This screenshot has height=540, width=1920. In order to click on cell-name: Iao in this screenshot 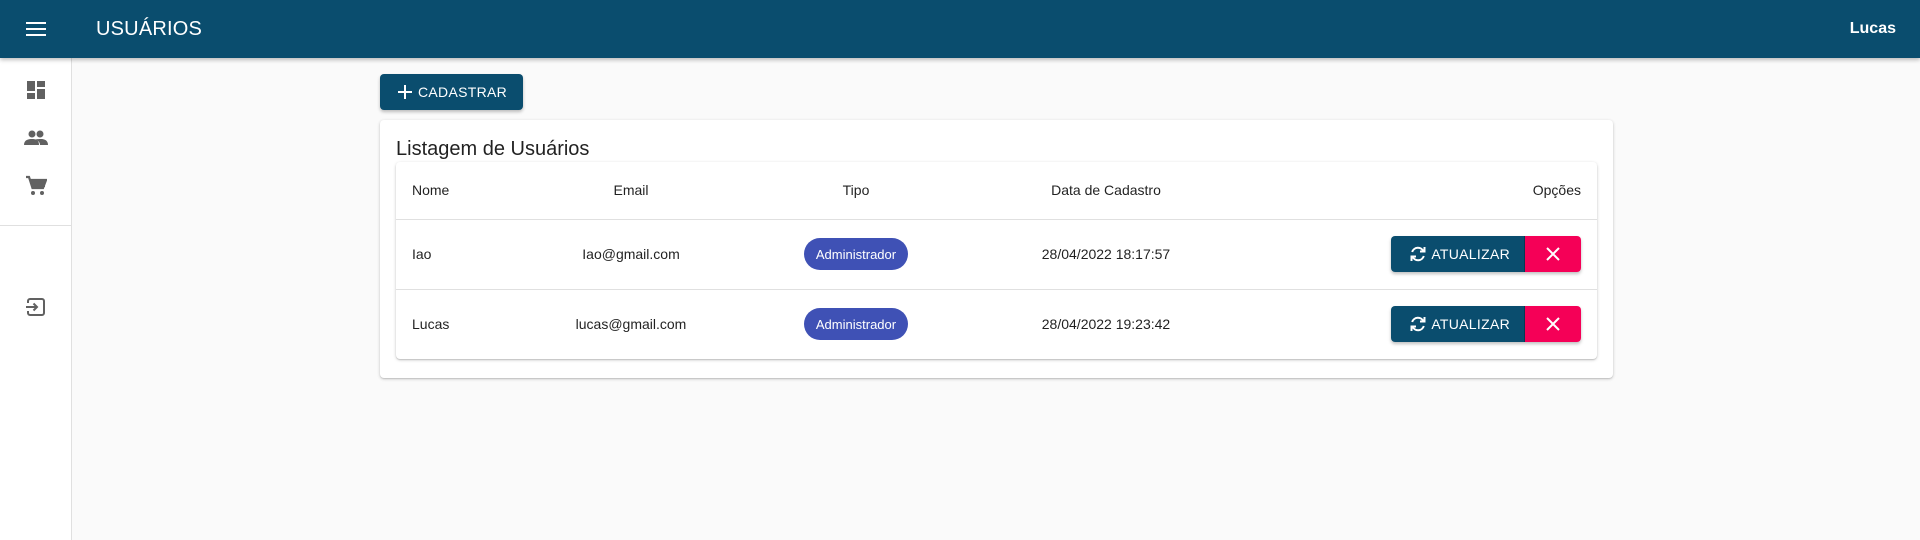, I will do `click(463, 254)`.